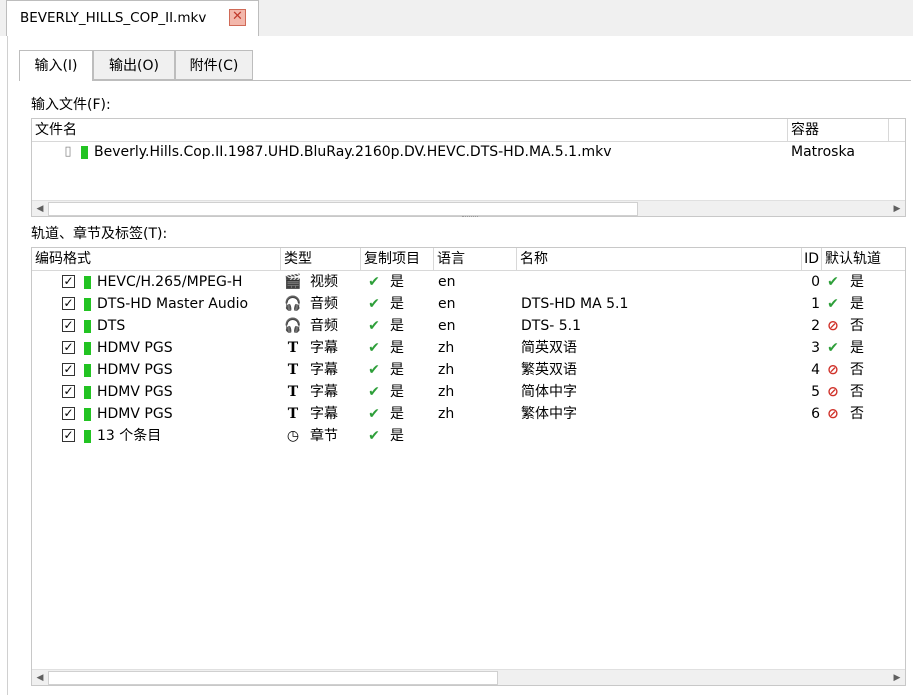 This screenshot has height=695, width=913. I want to click on track-type: 视频, so click(324, 282).